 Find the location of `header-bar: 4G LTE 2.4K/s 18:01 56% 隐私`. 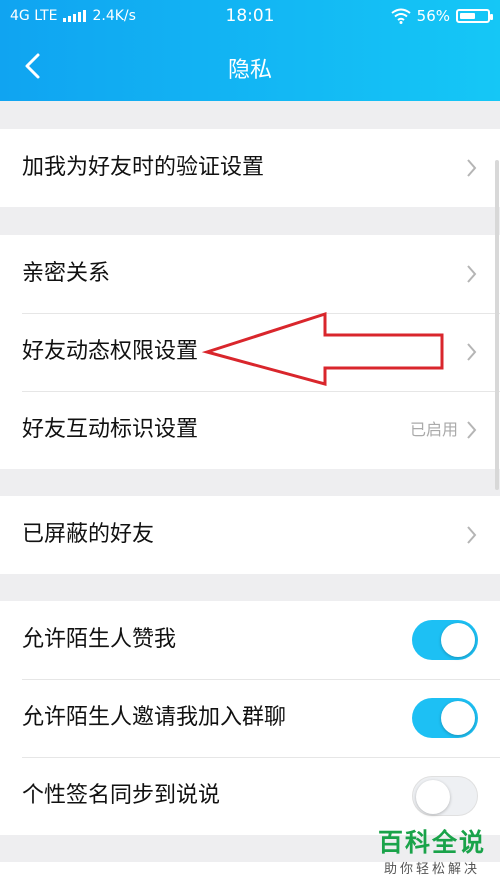

header-bar: 4G LTE 2.4K/s 18:01 56% 隐私 is located at coordinates (250, 50).